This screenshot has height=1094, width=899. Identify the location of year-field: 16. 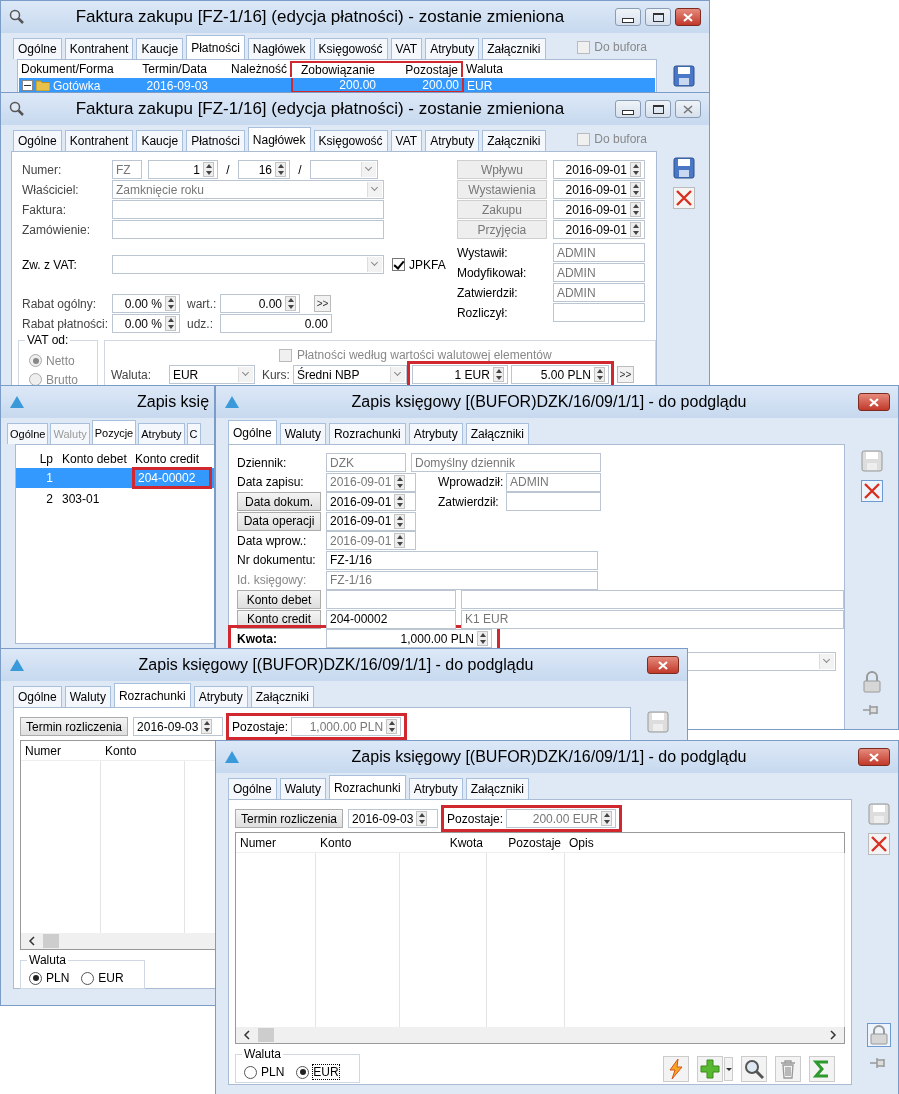
(264, 169).